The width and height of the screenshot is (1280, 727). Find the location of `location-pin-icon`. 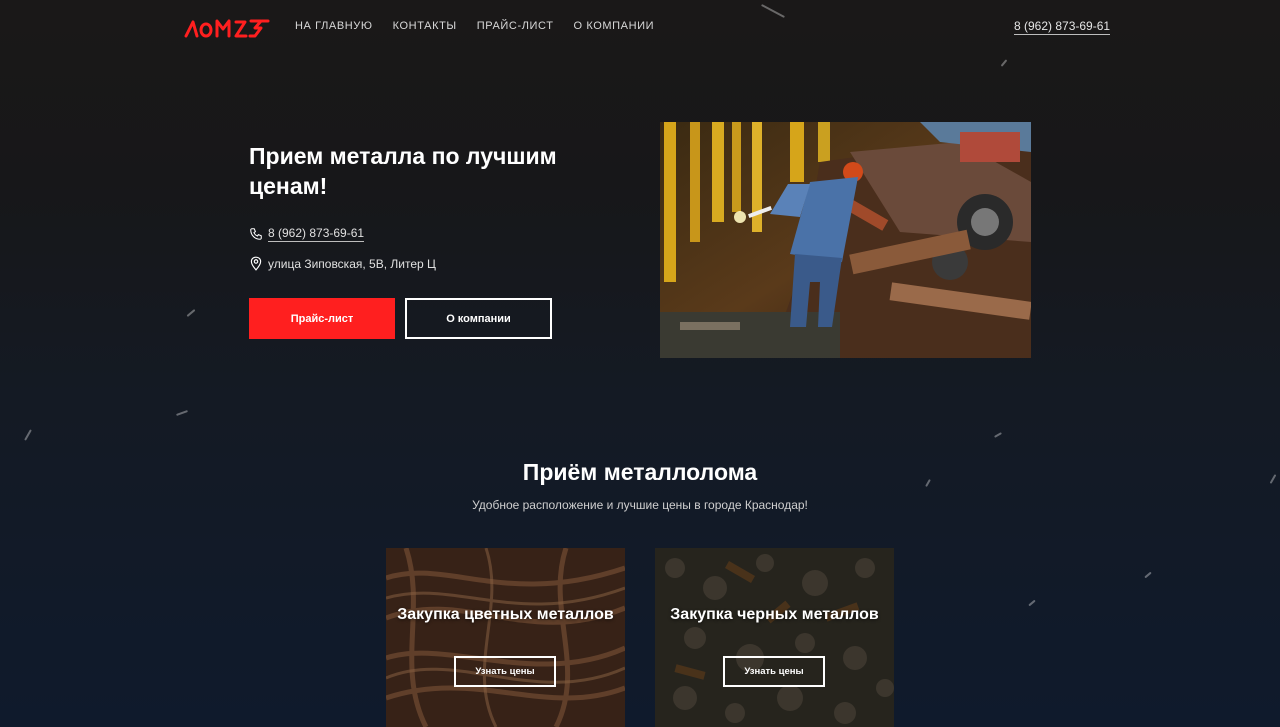

location-pin-icon is located at coordinates (256, 263).